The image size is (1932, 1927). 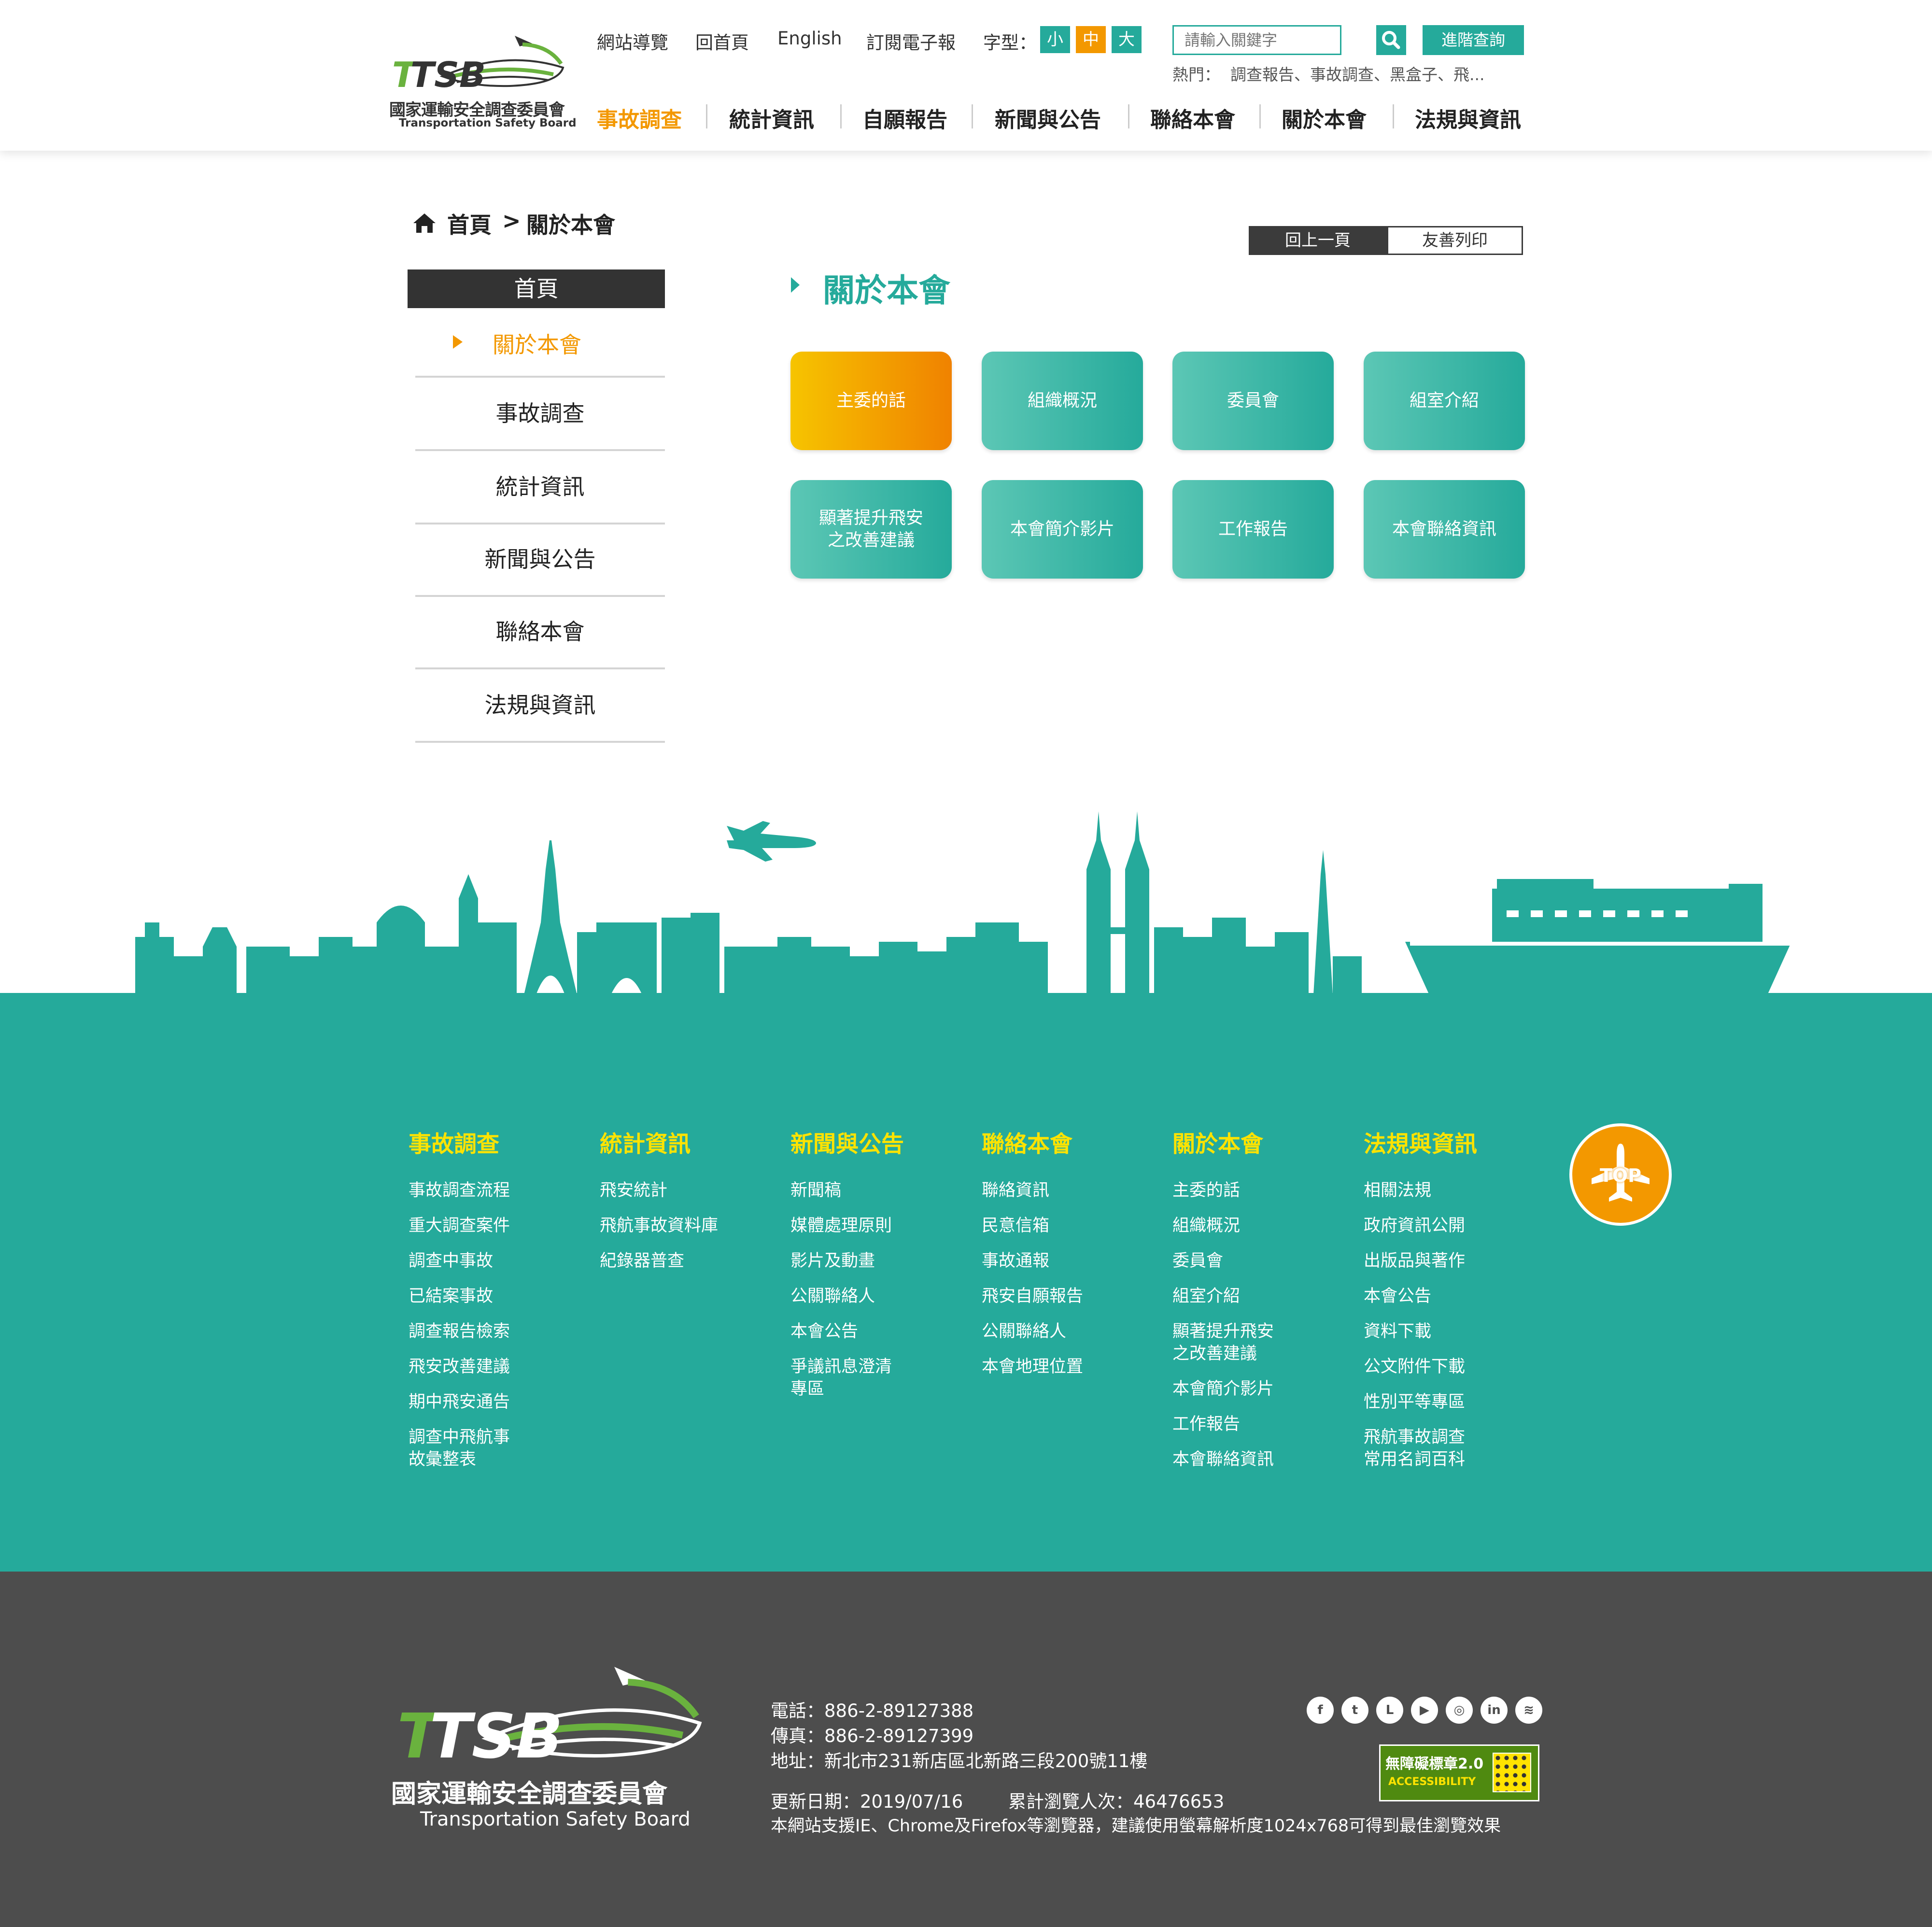 I want to click on tile-chairman-message: 主委的話, so click(x=871, y=401).